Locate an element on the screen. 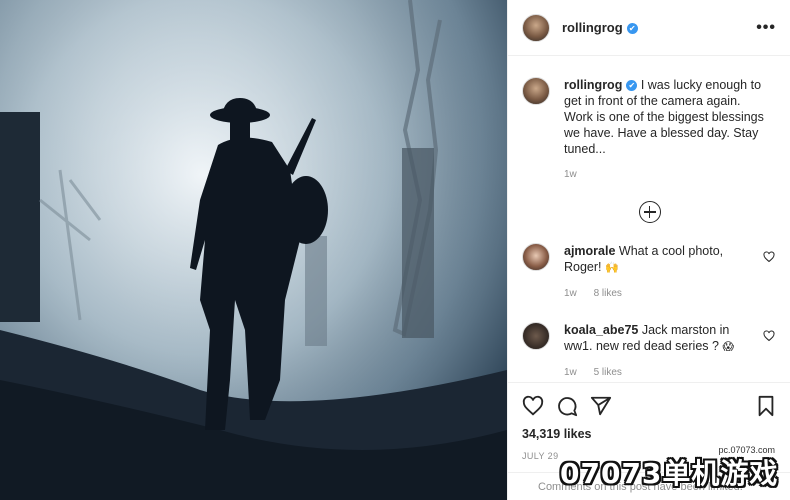 This screenshot has height=500, width=790. load-more-comments-button is located at coordinates (649, 212).